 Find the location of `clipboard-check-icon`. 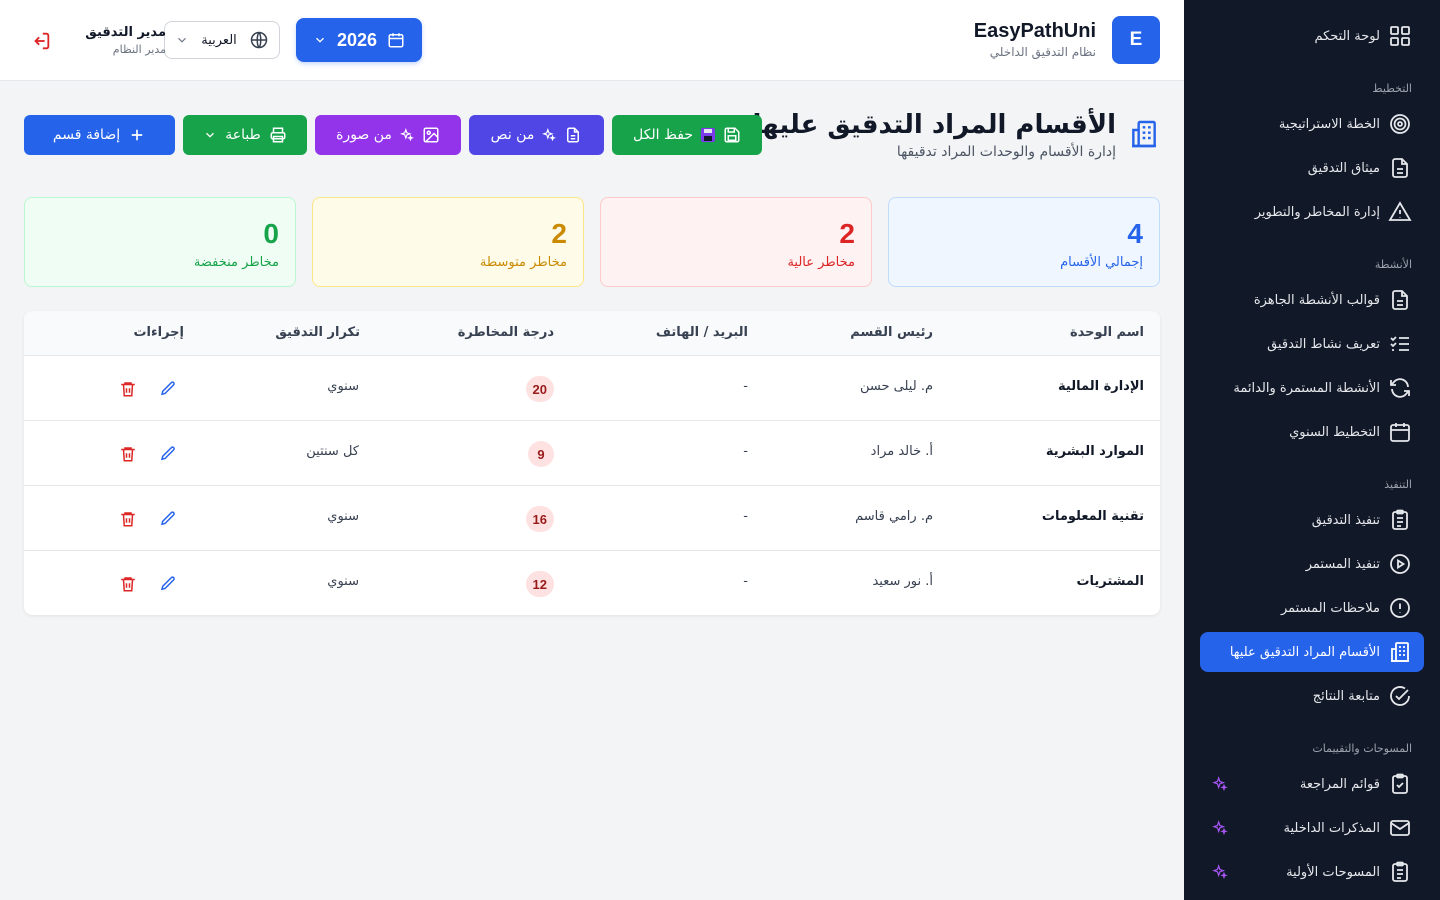

clipboard-check-icon is located at coordinates (1400, 783).